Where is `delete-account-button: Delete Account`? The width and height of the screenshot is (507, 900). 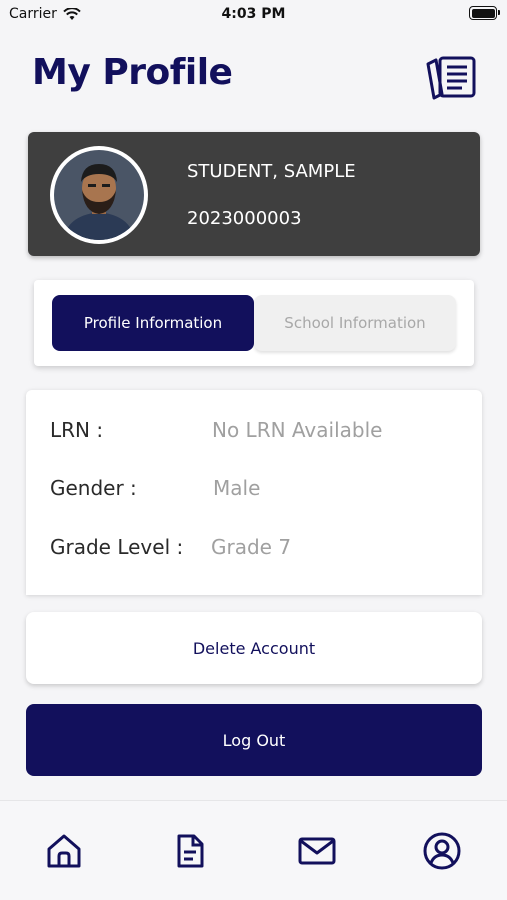 delete-account-button: Delete Account is located at coordinates (254, 648).